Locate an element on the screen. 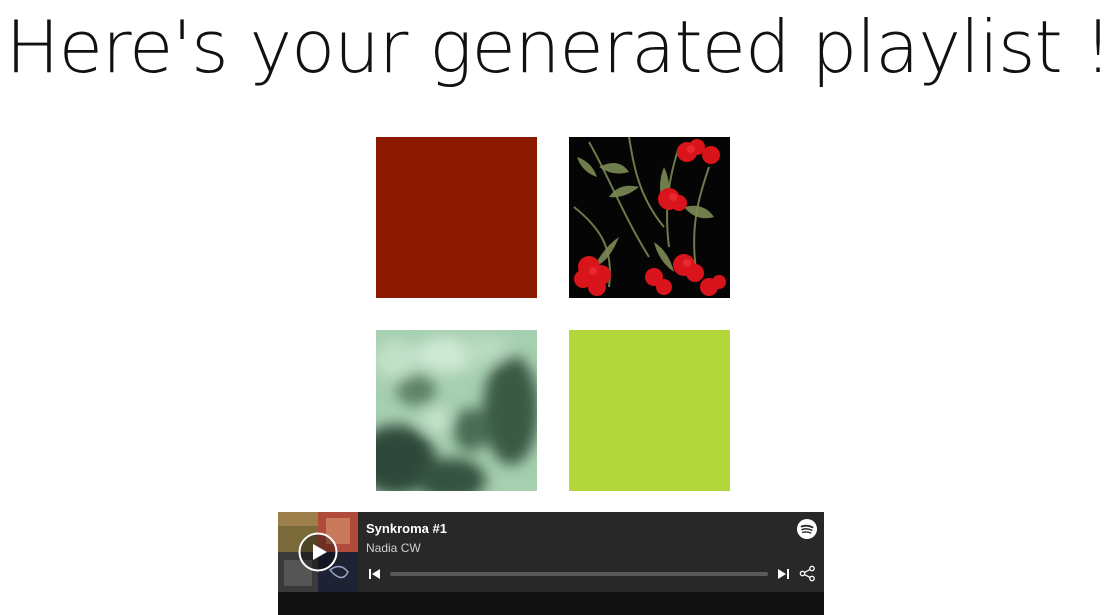 The image size is (1117, 615). album-cover-carnations is located at coordinates (649, 217).